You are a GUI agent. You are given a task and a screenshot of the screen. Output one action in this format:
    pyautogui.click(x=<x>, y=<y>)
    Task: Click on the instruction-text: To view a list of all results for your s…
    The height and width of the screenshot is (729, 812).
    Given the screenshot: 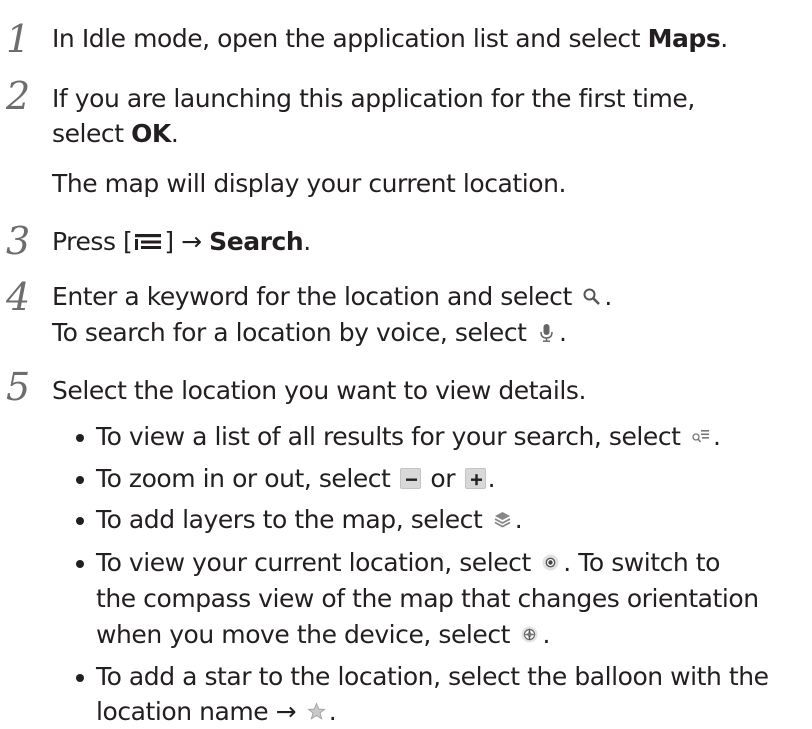 What is the action you would take?
    pyautogui.click(x=392, y=436)
    